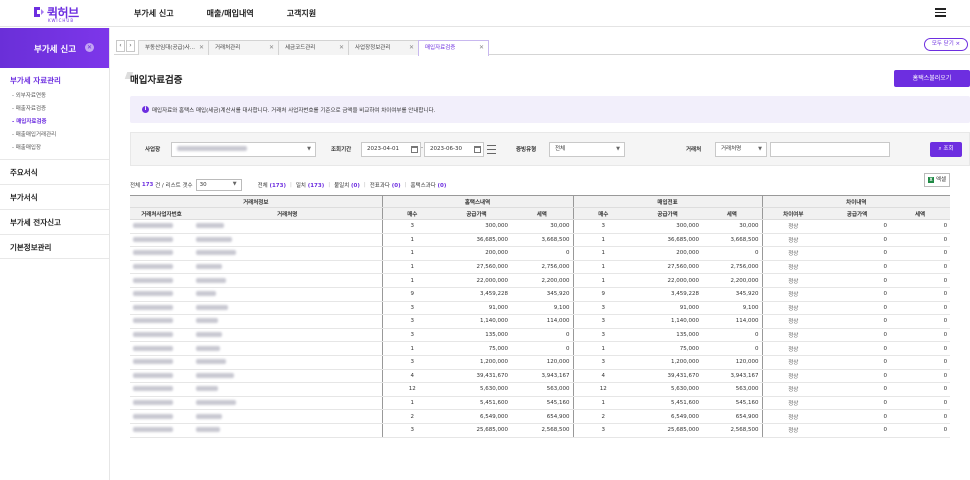 The width and height of the screenshot is (970, 480). What do you see at coordinates (793, 213) in the screenshot?
I see `col-diff-status: 차이여부` at bounding box center [793, 213].